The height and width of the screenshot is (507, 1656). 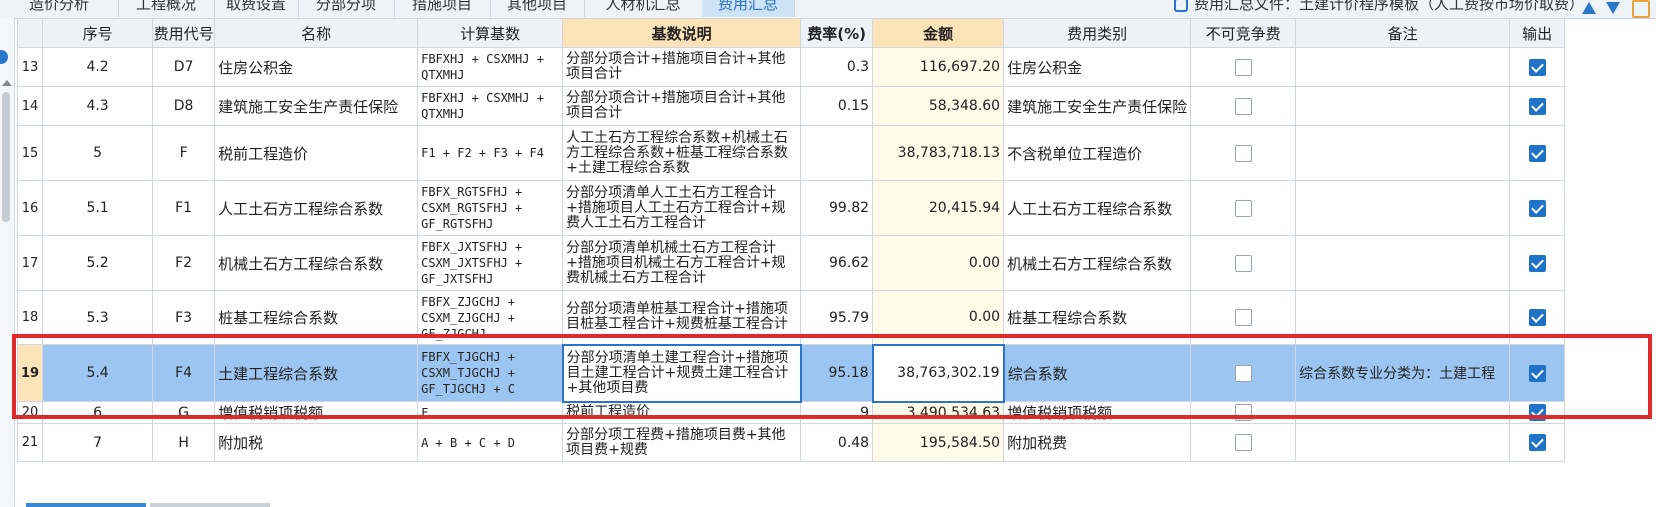 What do you see at coordinates (98, 373) in the screenshot?
I see `seq-cell: 5.4` at bounding box center [98, 373].